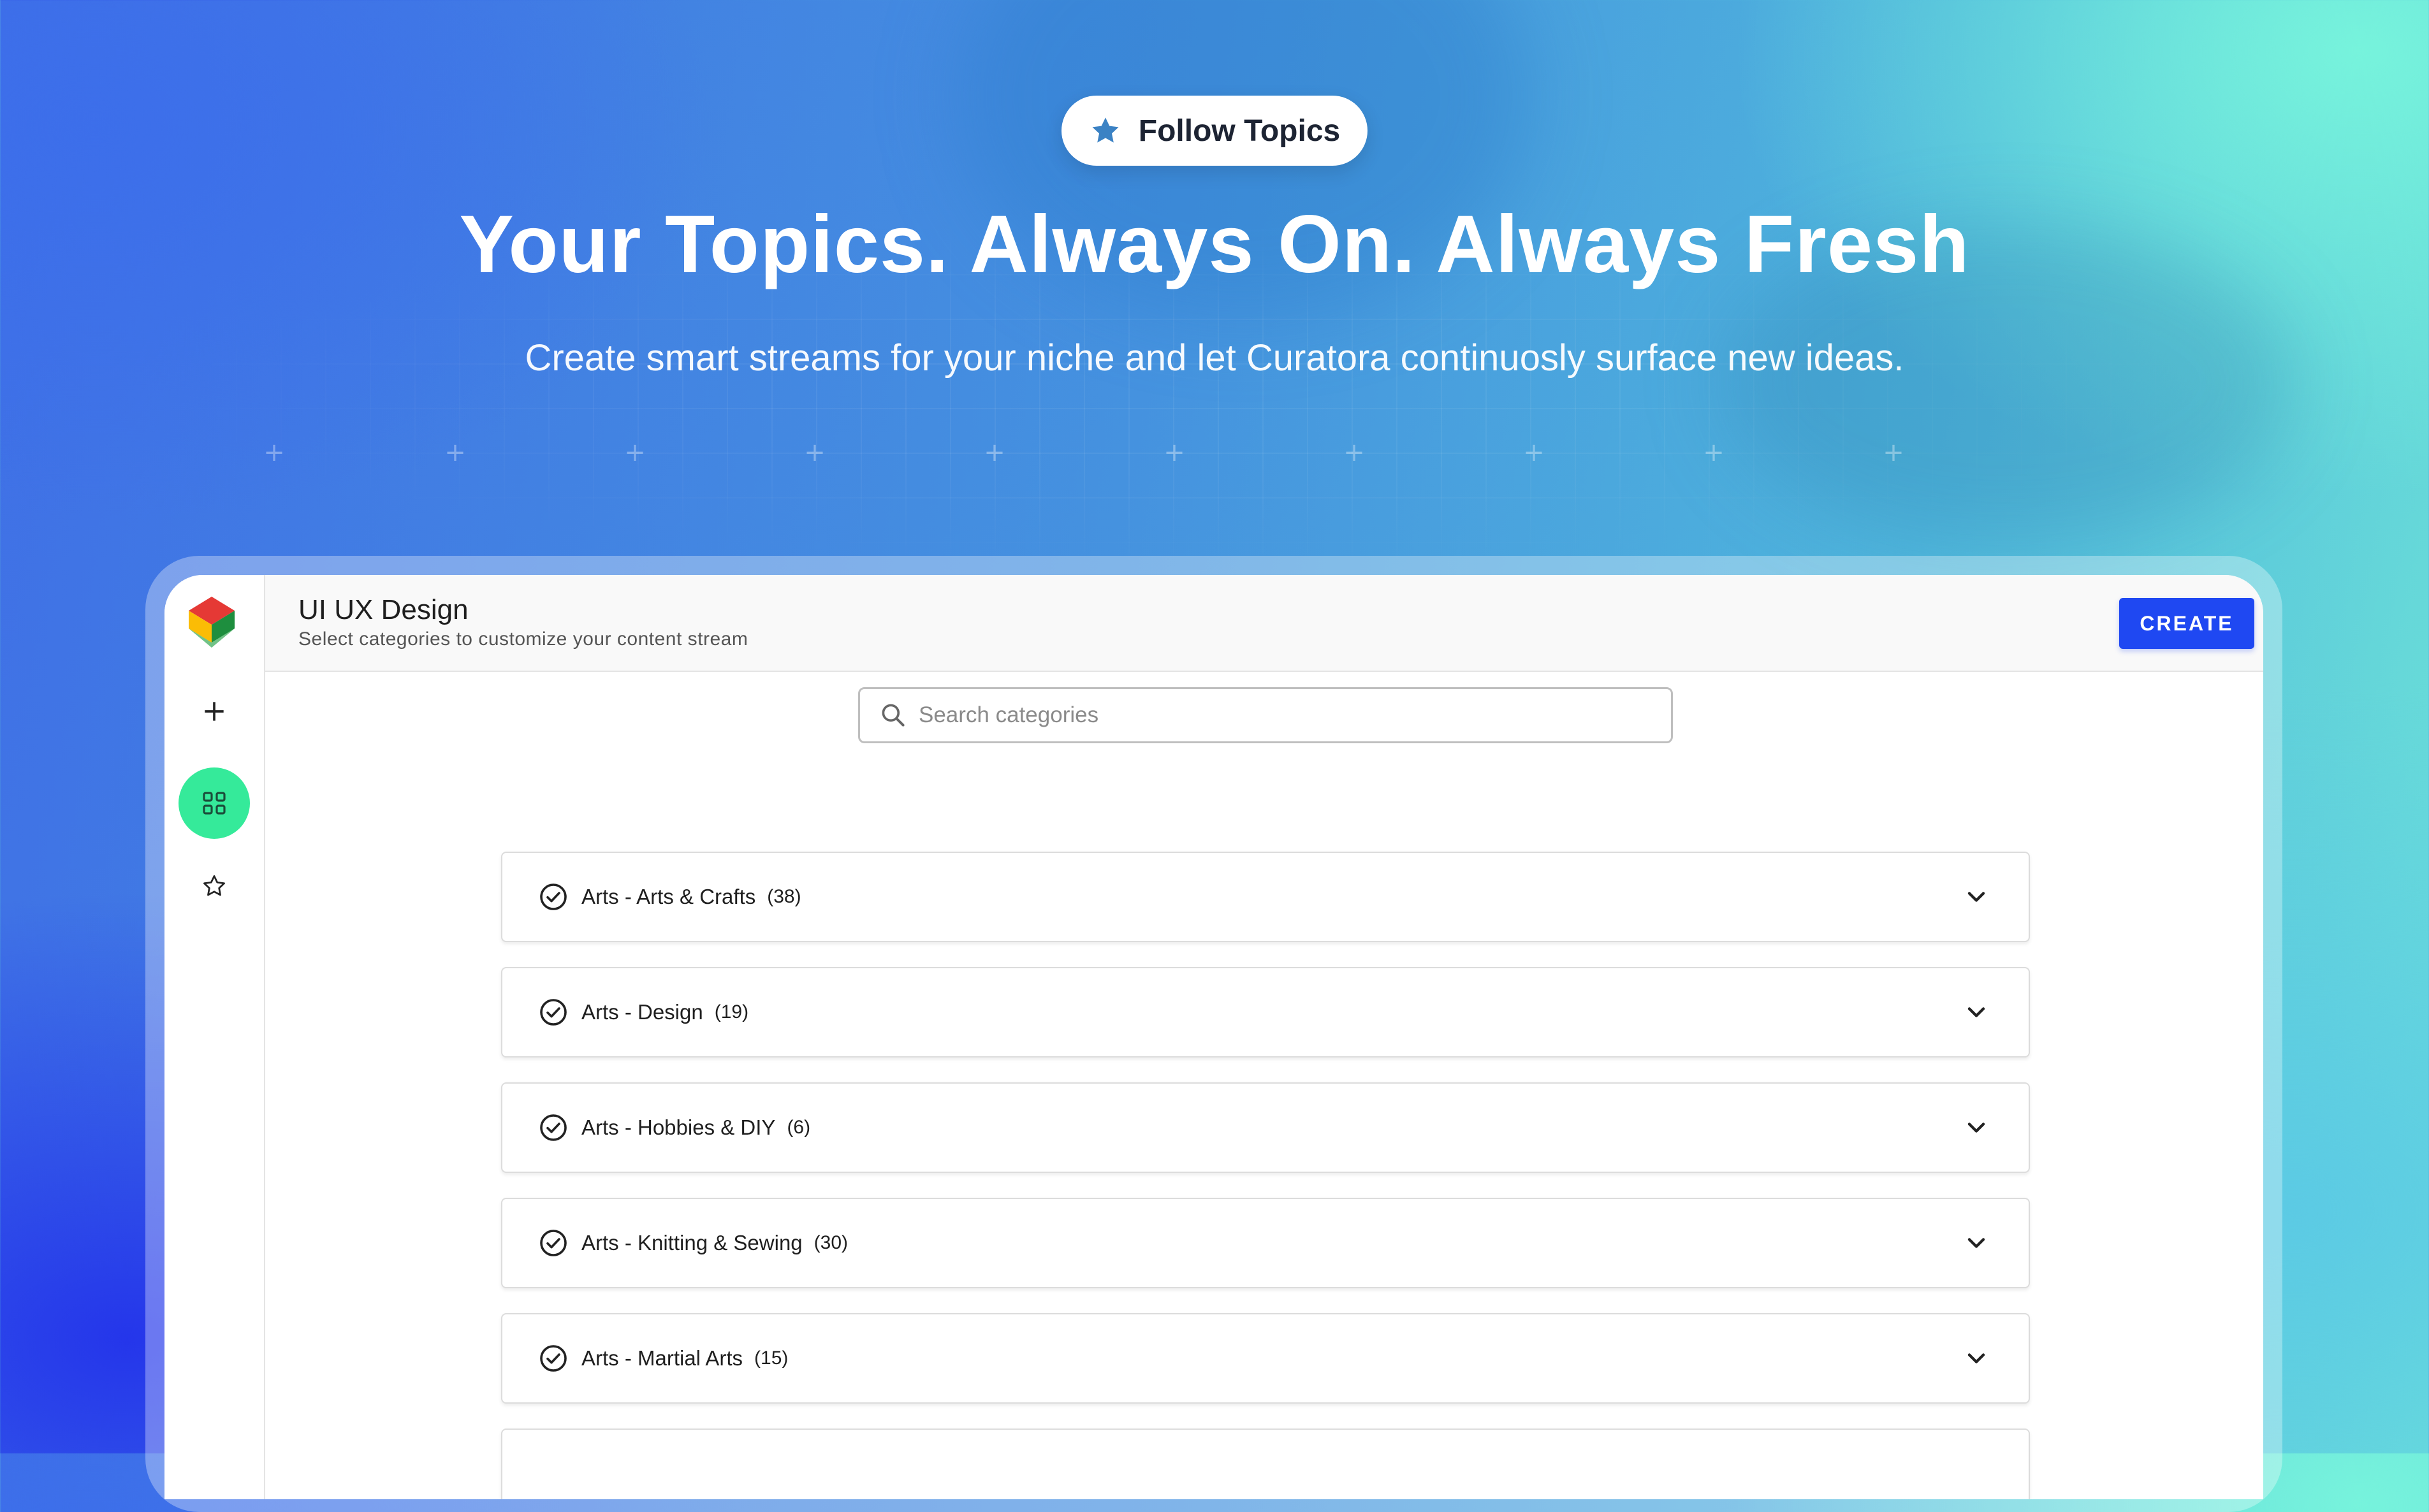 This screenshot has width=2429, height=1512. I want to click on page-title: UI UX Design, so click(383, 609).